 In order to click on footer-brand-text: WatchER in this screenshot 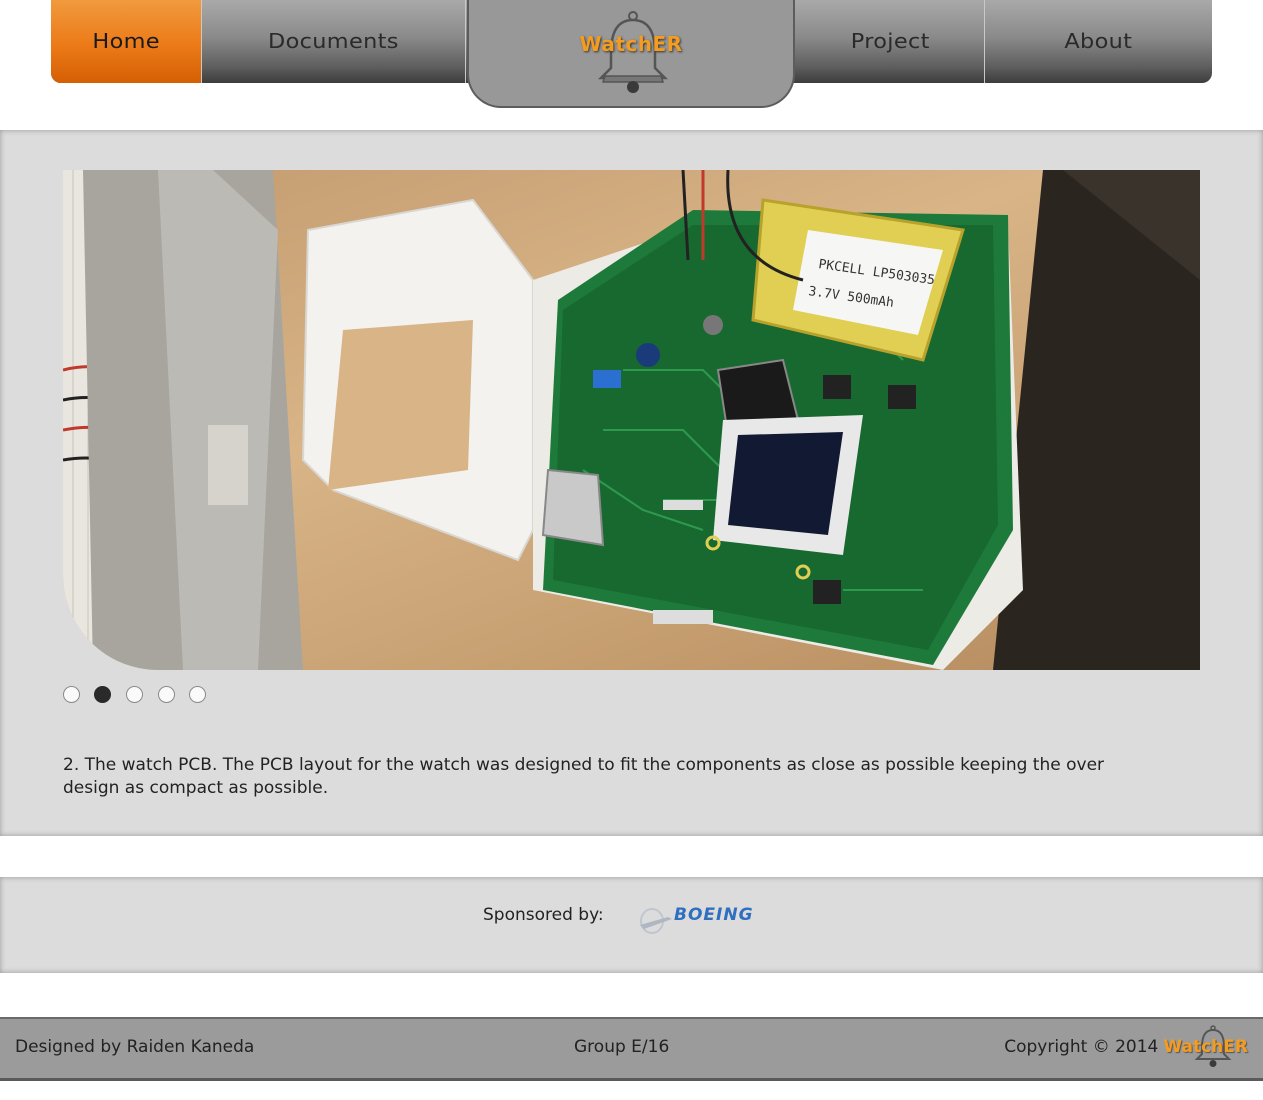, I will do `click(1205, 1047)`.